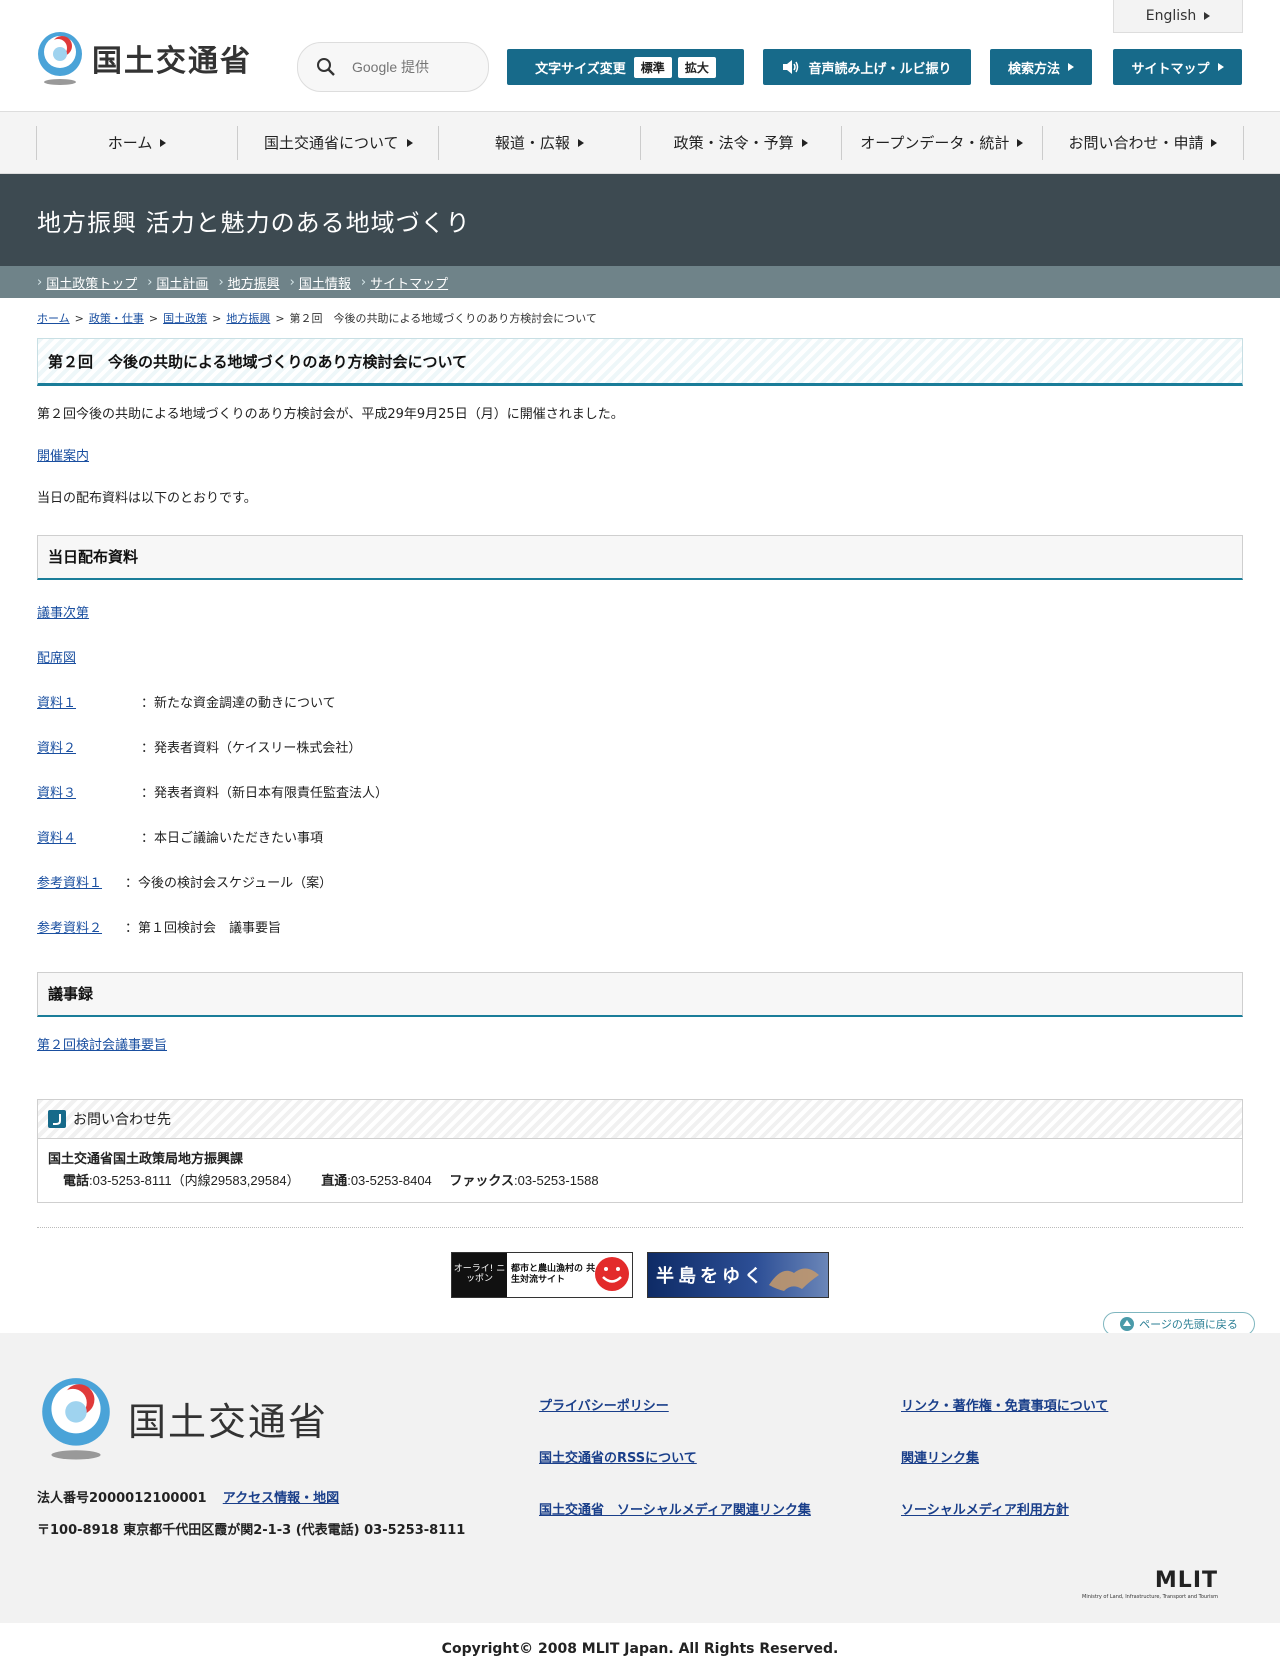 Image resolution: width=1280 pixels, height=1674 pixels. What do you see at coordinates (640, 701) in the screenshot?
I see `list-item: 資料１ ：新たな資金調達の動きについて` at bounding box center [640, 701].